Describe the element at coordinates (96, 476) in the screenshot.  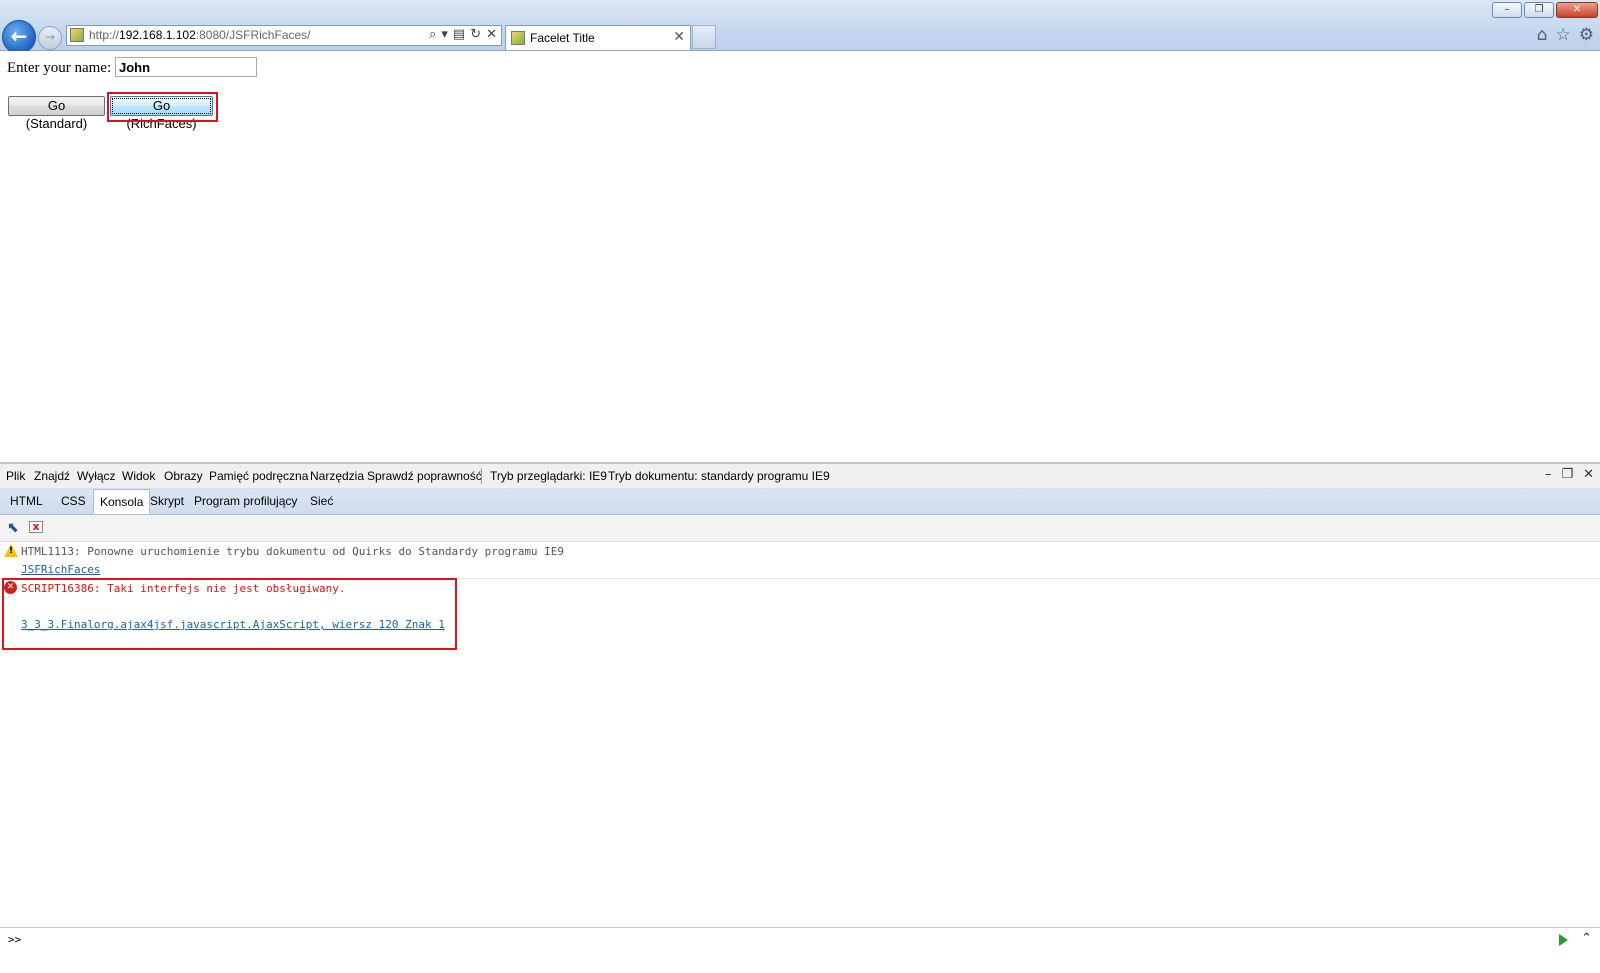
I see `menu-disable: Wyłącz` at that location.